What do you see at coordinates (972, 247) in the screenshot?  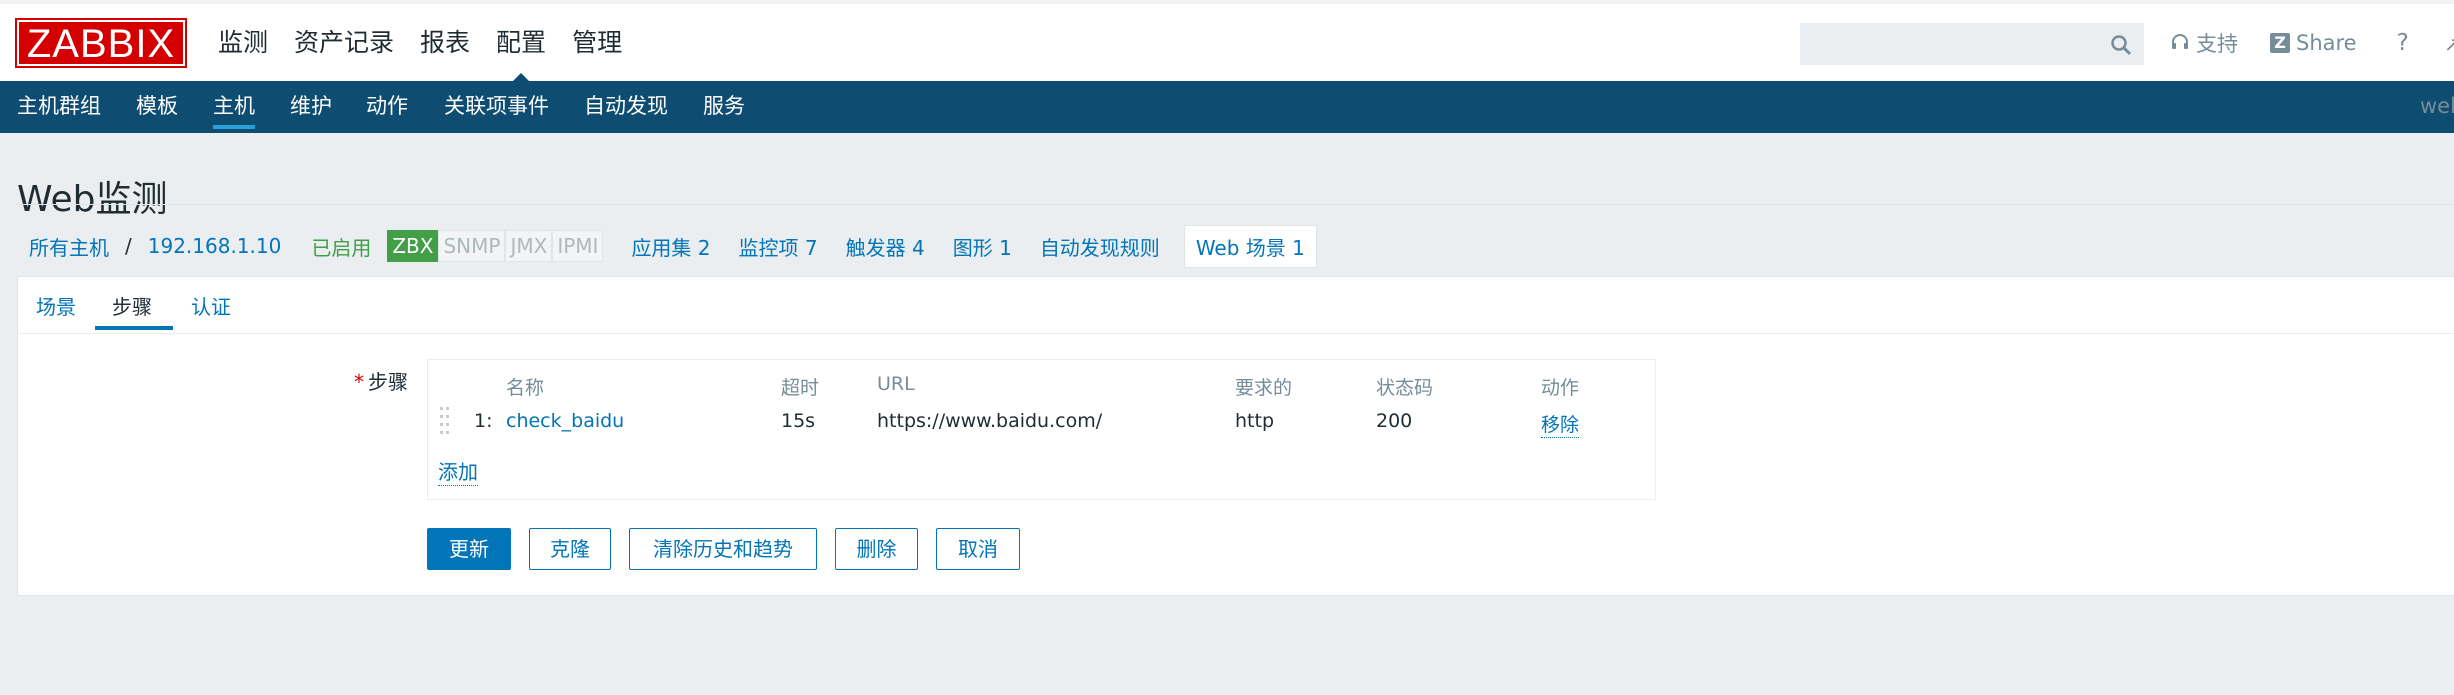 I see `graphs-label: 图形` at bounding box center [972, 247].